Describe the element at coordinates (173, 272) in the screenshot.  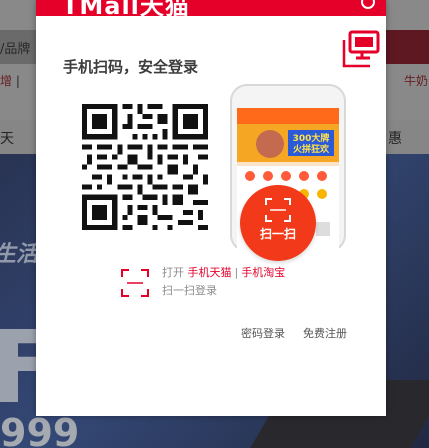
I see `open-prefix: 打开` at that location.